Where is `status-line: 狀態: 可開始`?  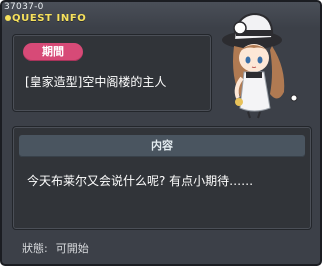 status-line: 狀態: 可開始 is located at coordinates (55, 248).